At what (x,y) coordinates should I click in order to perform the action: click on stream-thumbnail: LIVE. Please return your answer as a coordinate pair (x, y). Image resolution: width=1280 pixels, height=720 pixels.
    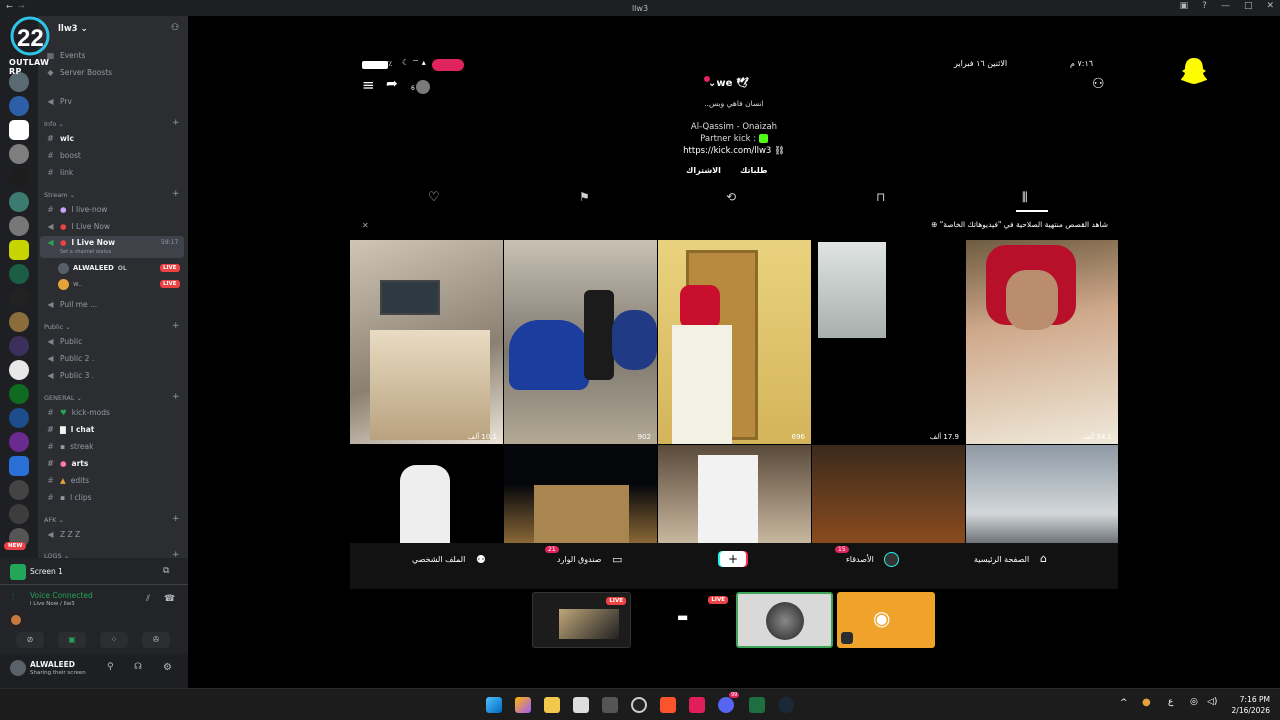
    Looking at the image, I should click on (581, 620).